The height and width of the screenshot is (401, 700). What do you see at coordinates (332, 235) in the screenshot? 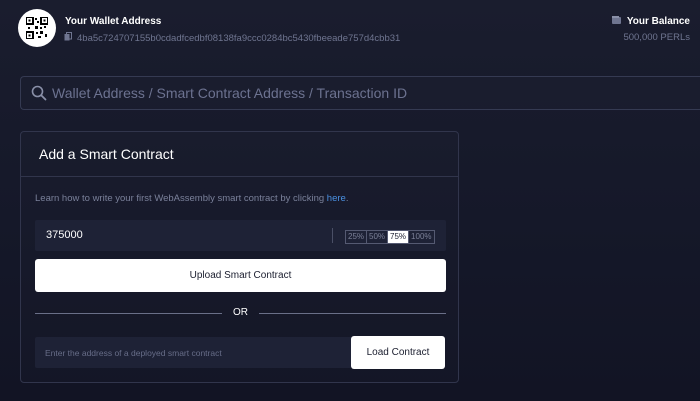
I see `amount-divider` at bounding box center [332, 235].